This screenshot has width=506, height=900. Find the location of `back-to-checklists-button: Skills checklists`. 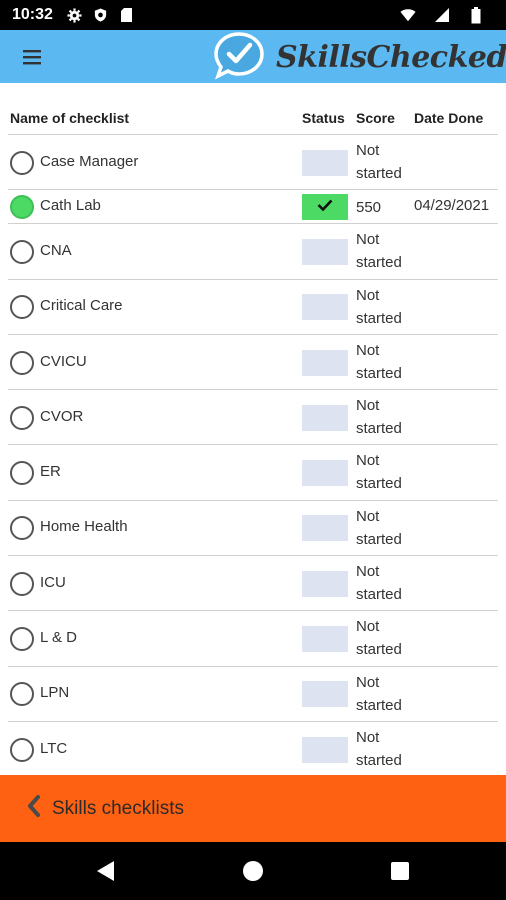

back-to-checklists-button: Skills checklists is located at coordinates (105, 808).